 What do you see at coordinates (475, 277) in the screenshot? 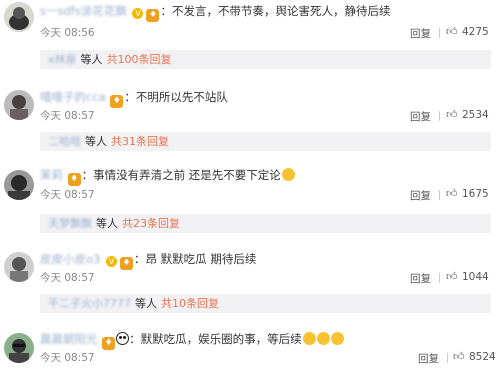
I see `like-count: 1044` at bounding box center [475, 277].